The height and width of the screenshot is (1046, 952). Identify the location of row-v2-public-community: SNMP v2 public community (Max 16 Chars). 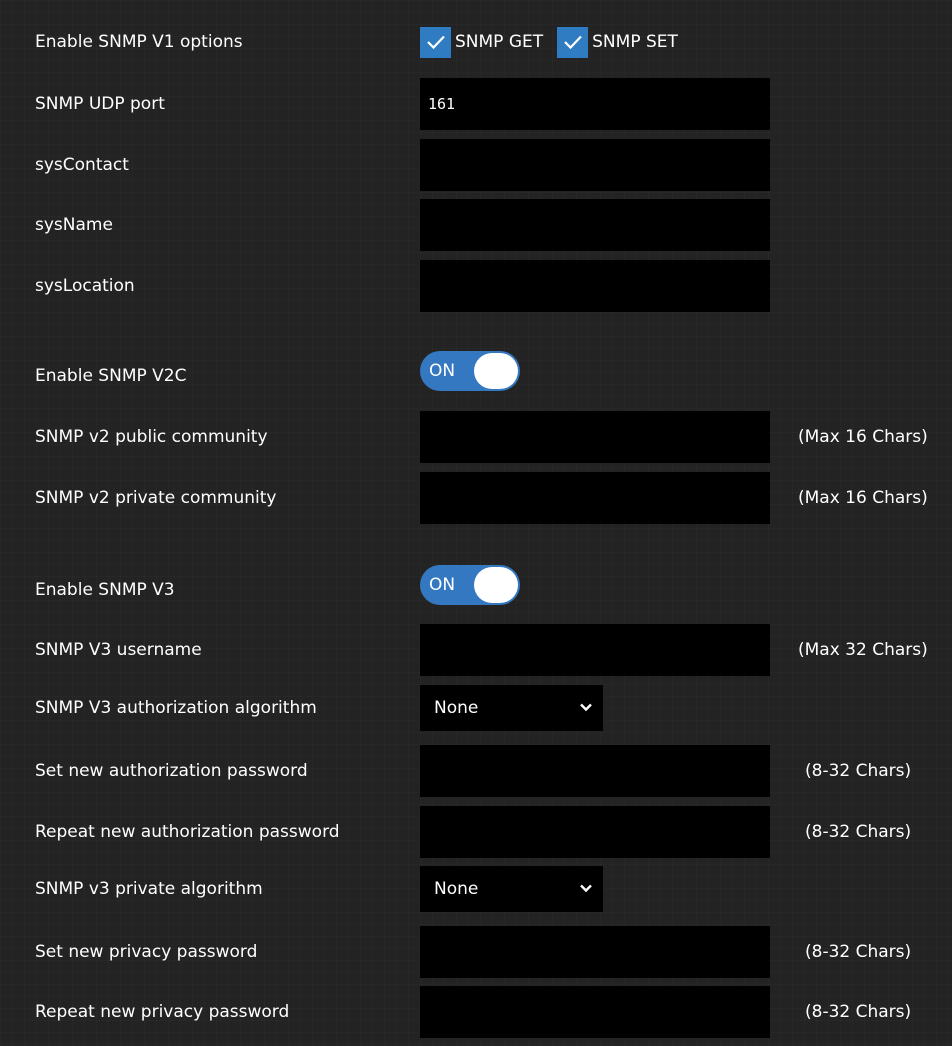
(476, 437).